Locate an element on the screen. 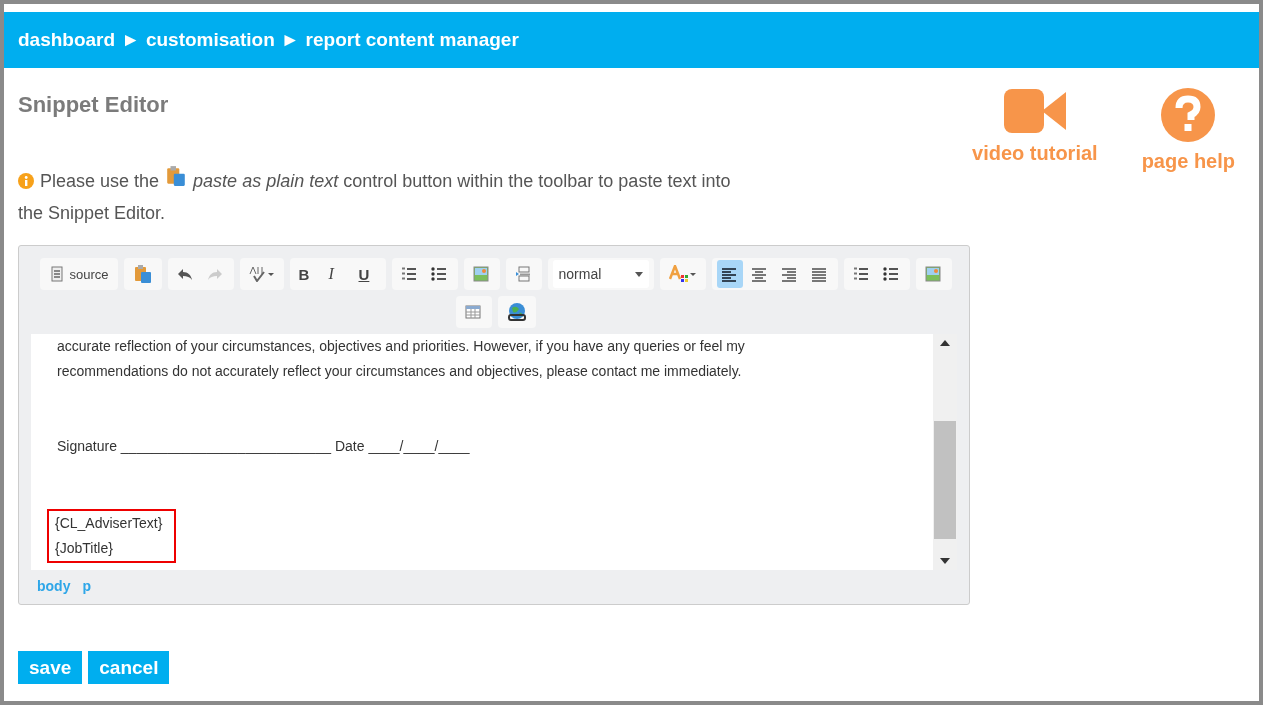 The width and height of the screenshot is (1263, 705). notice-text: Please use the is located at coordinates (100, 181).